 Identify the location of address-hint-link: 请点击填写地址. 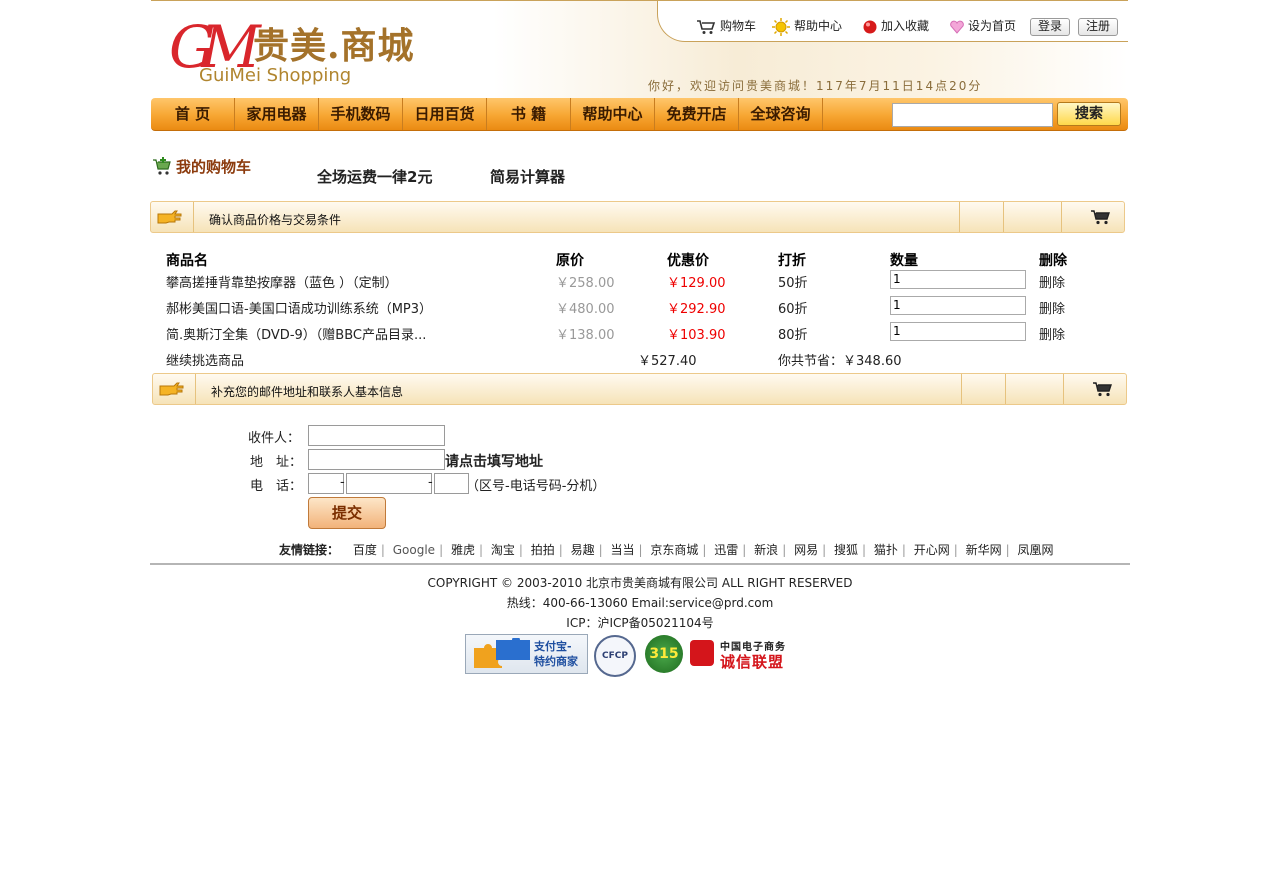
(494, 461).